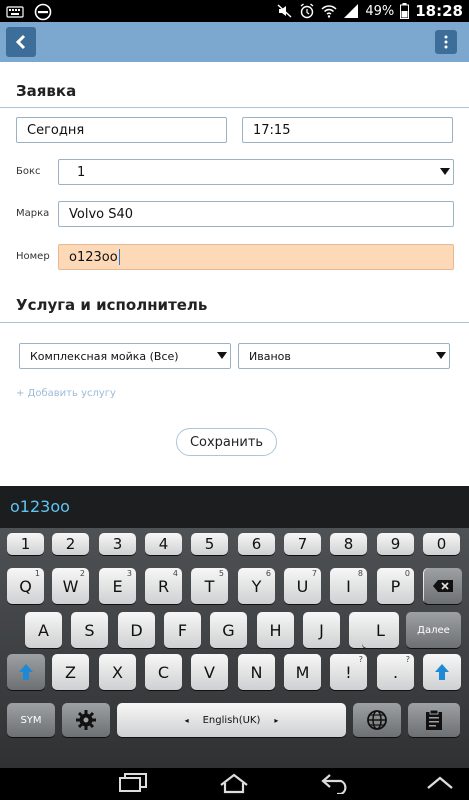 The image size is (469, 800). I want to click on key-m-overlay: M, so click(302, 672).